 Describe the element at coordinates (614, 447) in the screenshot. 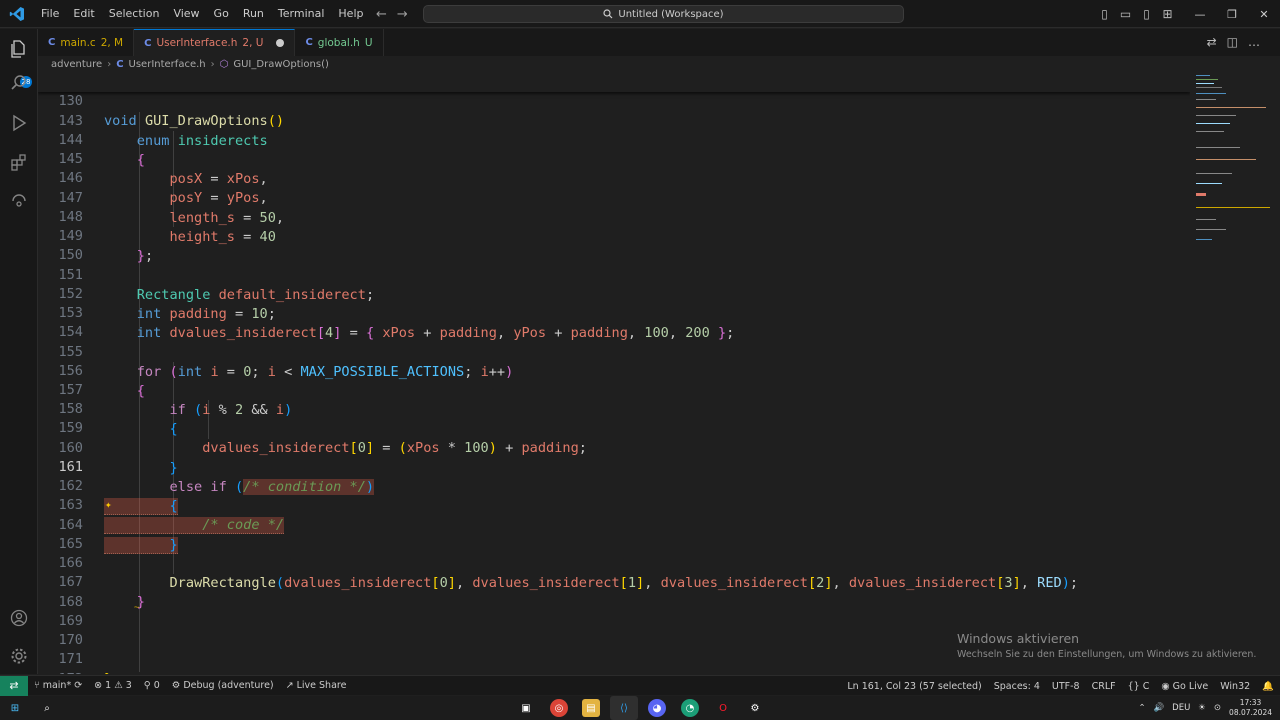

I see `code-line-160: 160 }` at that location.